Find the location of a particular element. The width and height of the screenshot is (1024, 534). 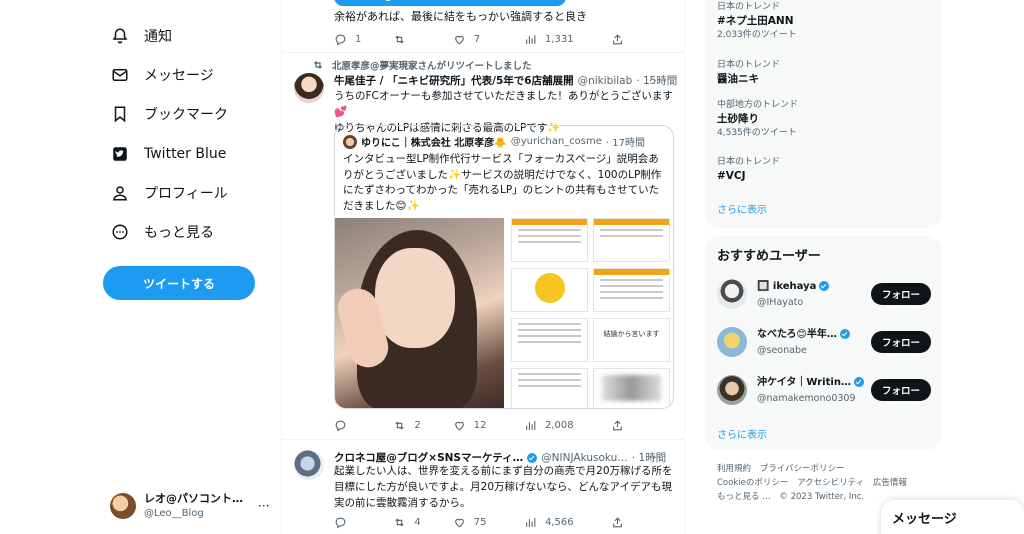

author-handle: @nikibilab is located at coordinates (605, 81).